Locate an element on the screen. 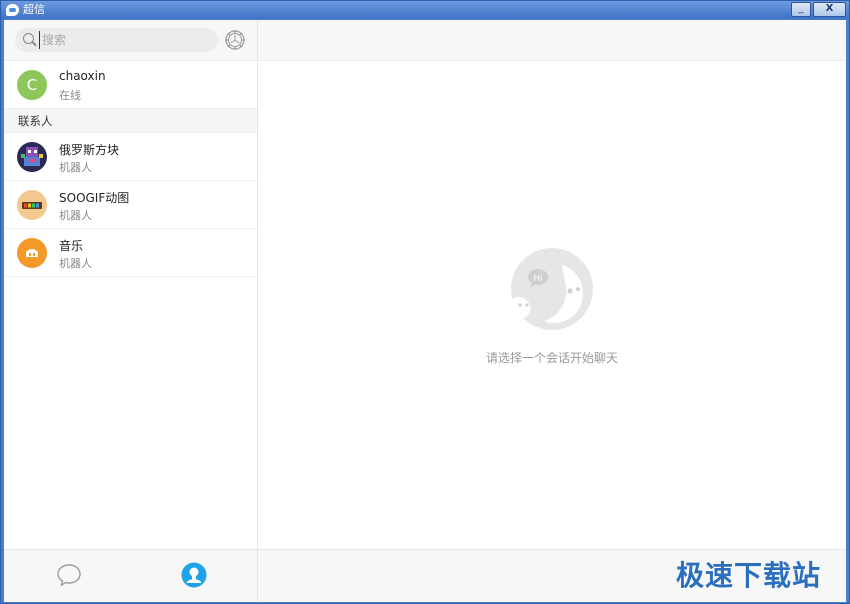  music-avatar is located at coordinates (32, 253).